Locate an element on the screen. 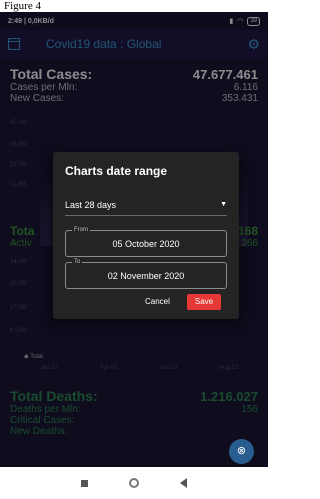  range-dropdown: Last 28 days ▼ is located at coordinates (146, 205).